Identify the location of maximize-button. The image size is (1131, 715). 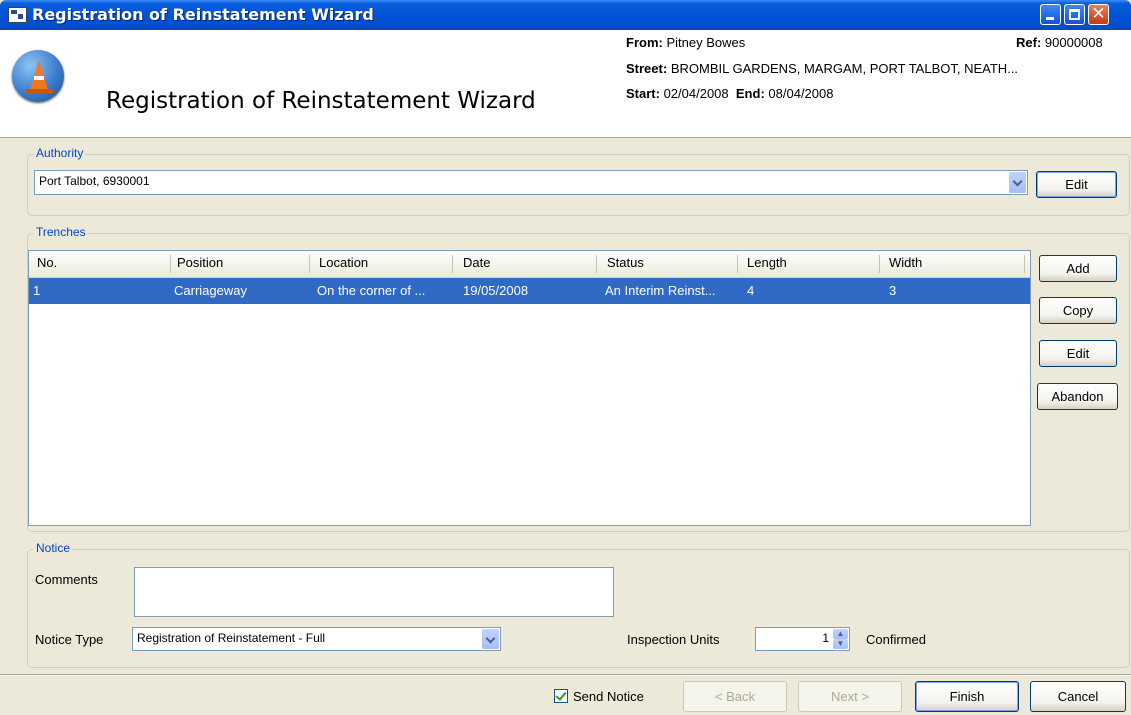
(1074, 14).